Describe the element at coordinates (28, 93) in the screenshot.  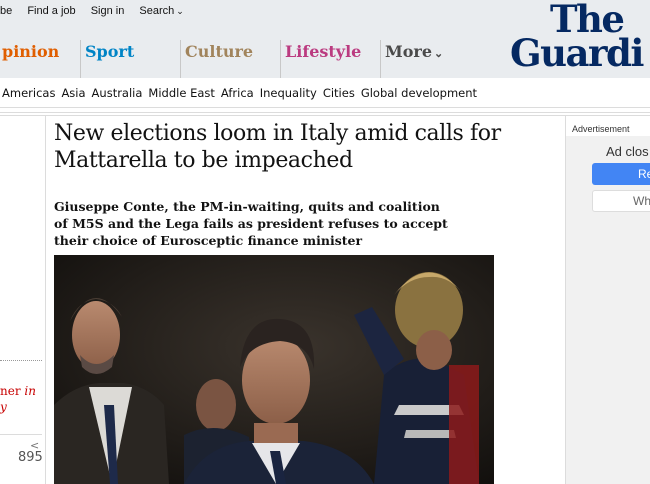
I see `subnav-item-americas: Americas` at that location.